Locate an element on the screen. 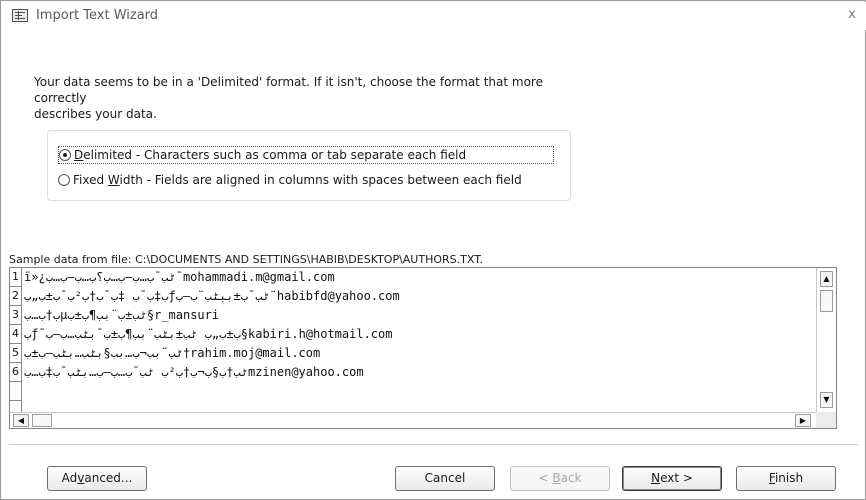 The width and height of the screenshot is (866, 500). fixed-width-radio is located at coordinates (64, 180).